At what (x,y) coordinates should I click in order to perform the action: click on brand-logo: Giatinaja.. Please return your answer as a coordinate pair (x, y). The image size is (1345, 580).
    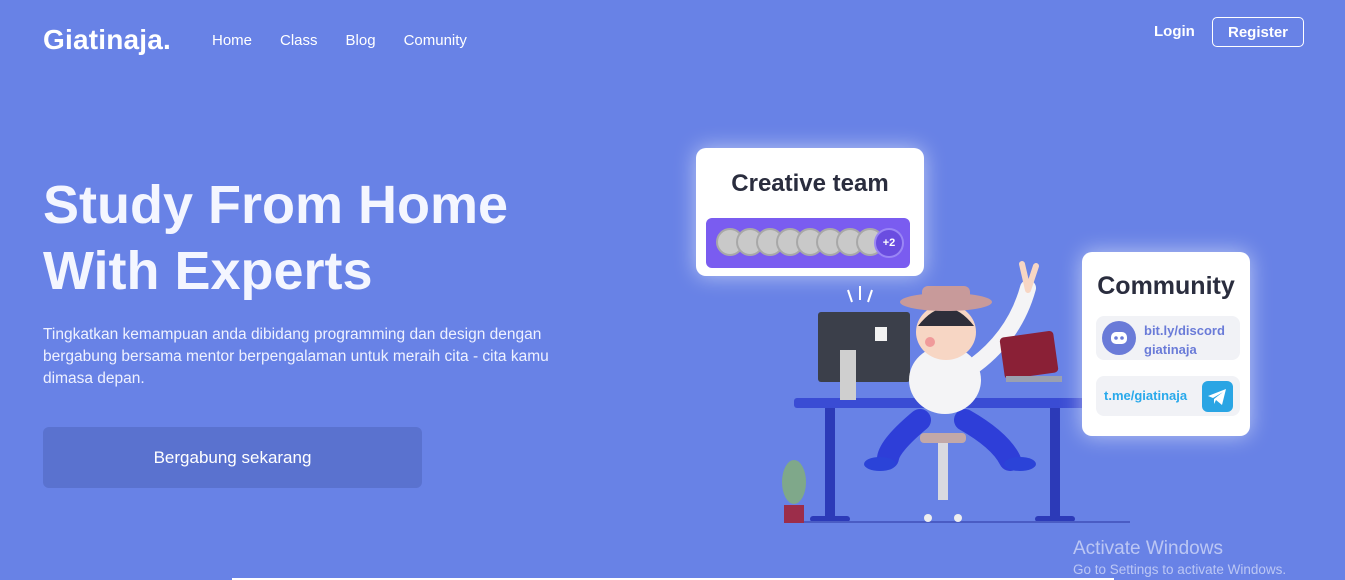
    Looking at the image, I should click on (107, 40).